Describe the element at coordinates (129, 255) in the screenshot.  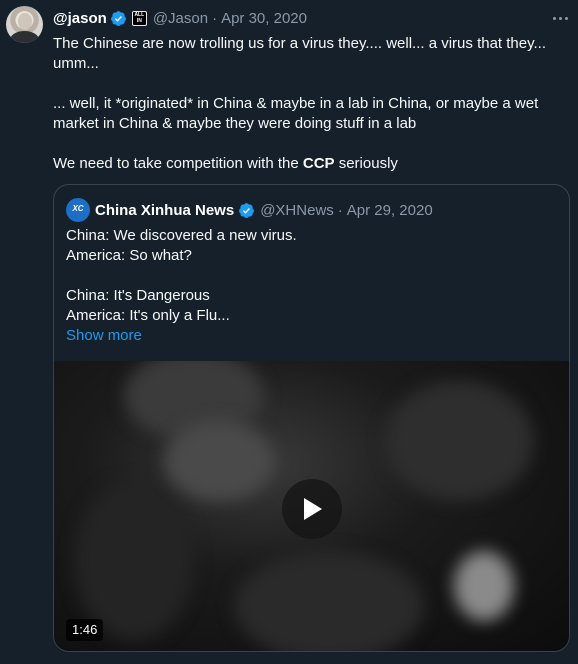
I see `quoted-text-line: America: So what?` at that location.